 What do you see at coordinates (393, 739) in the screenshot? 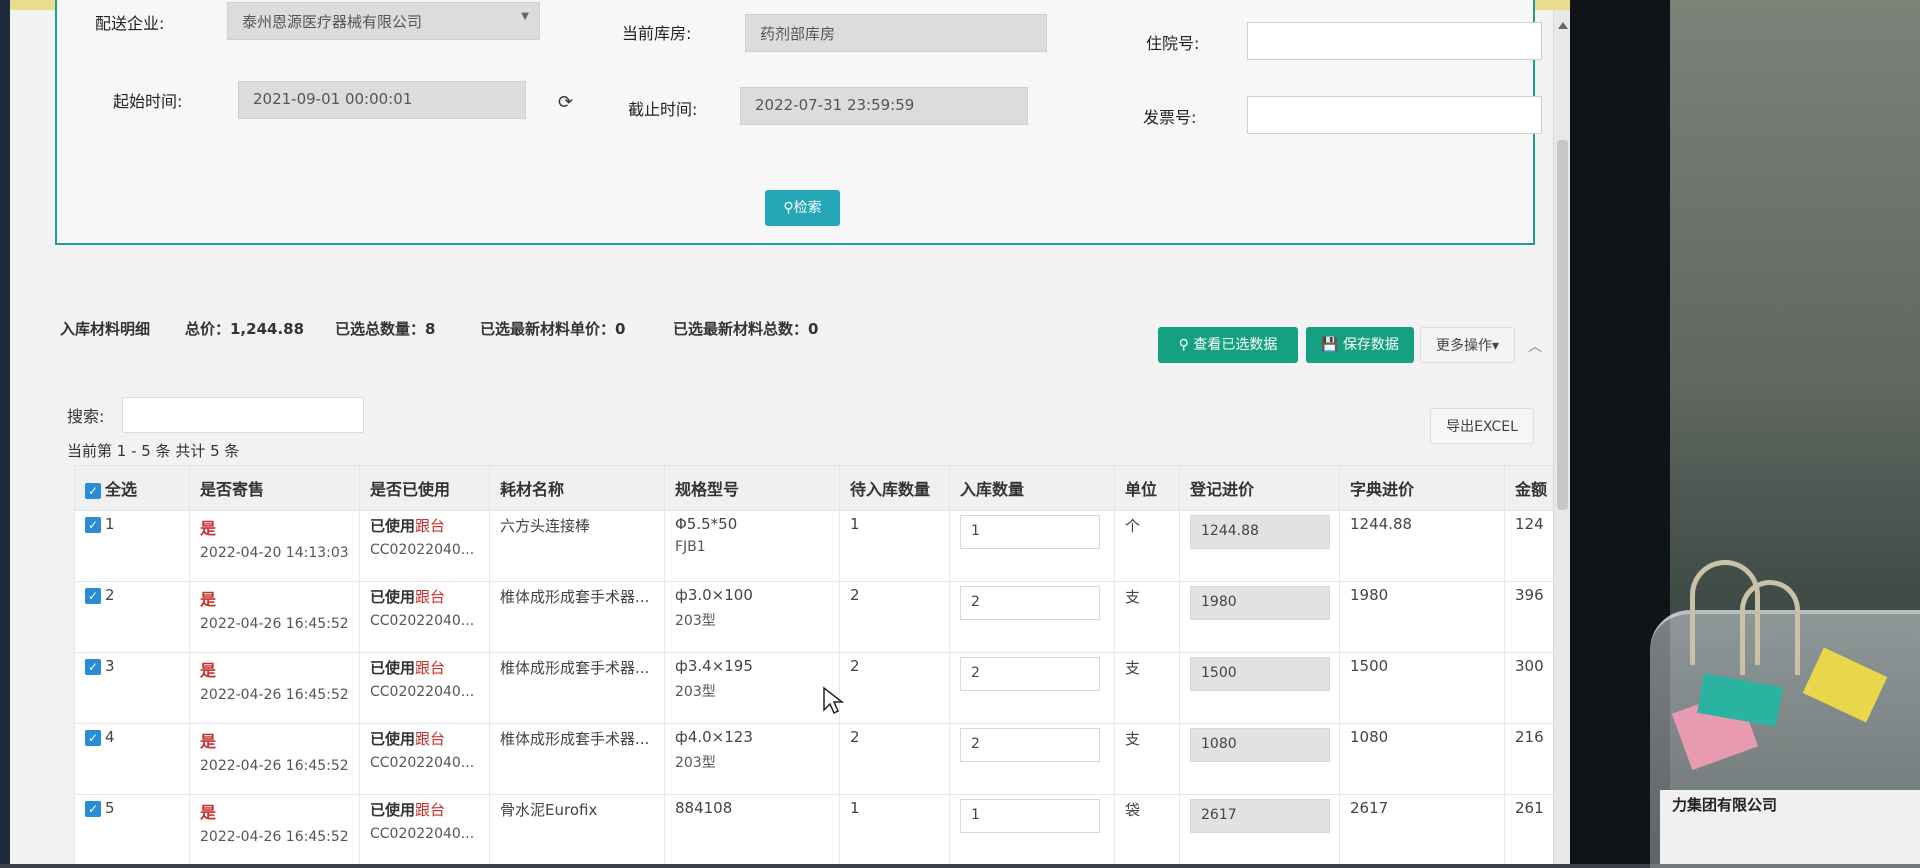
I see `used-flag: 已使用` at bounding box center [393, 739].